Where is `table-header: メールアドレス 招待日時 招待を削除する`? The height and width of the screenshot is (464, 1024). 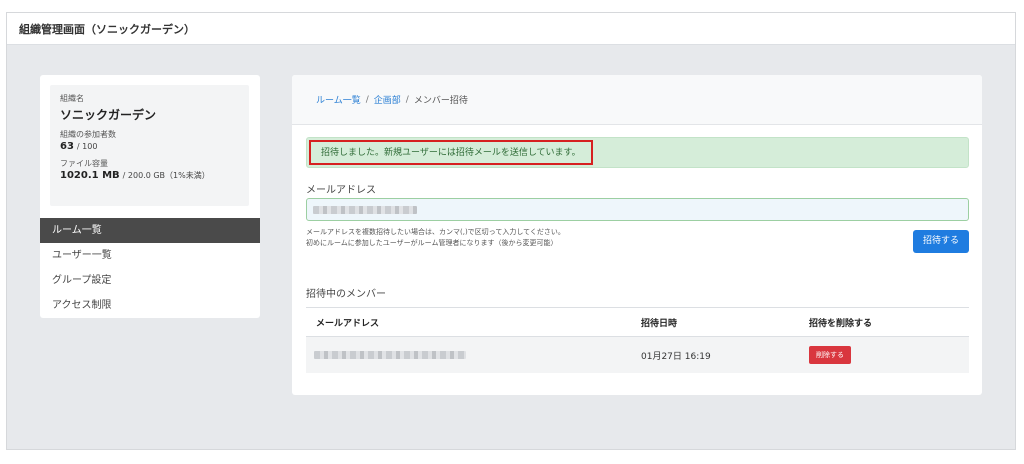 table-header: メールアドレス 招待日時 招待を削除する is located at coordinates (637, 322).